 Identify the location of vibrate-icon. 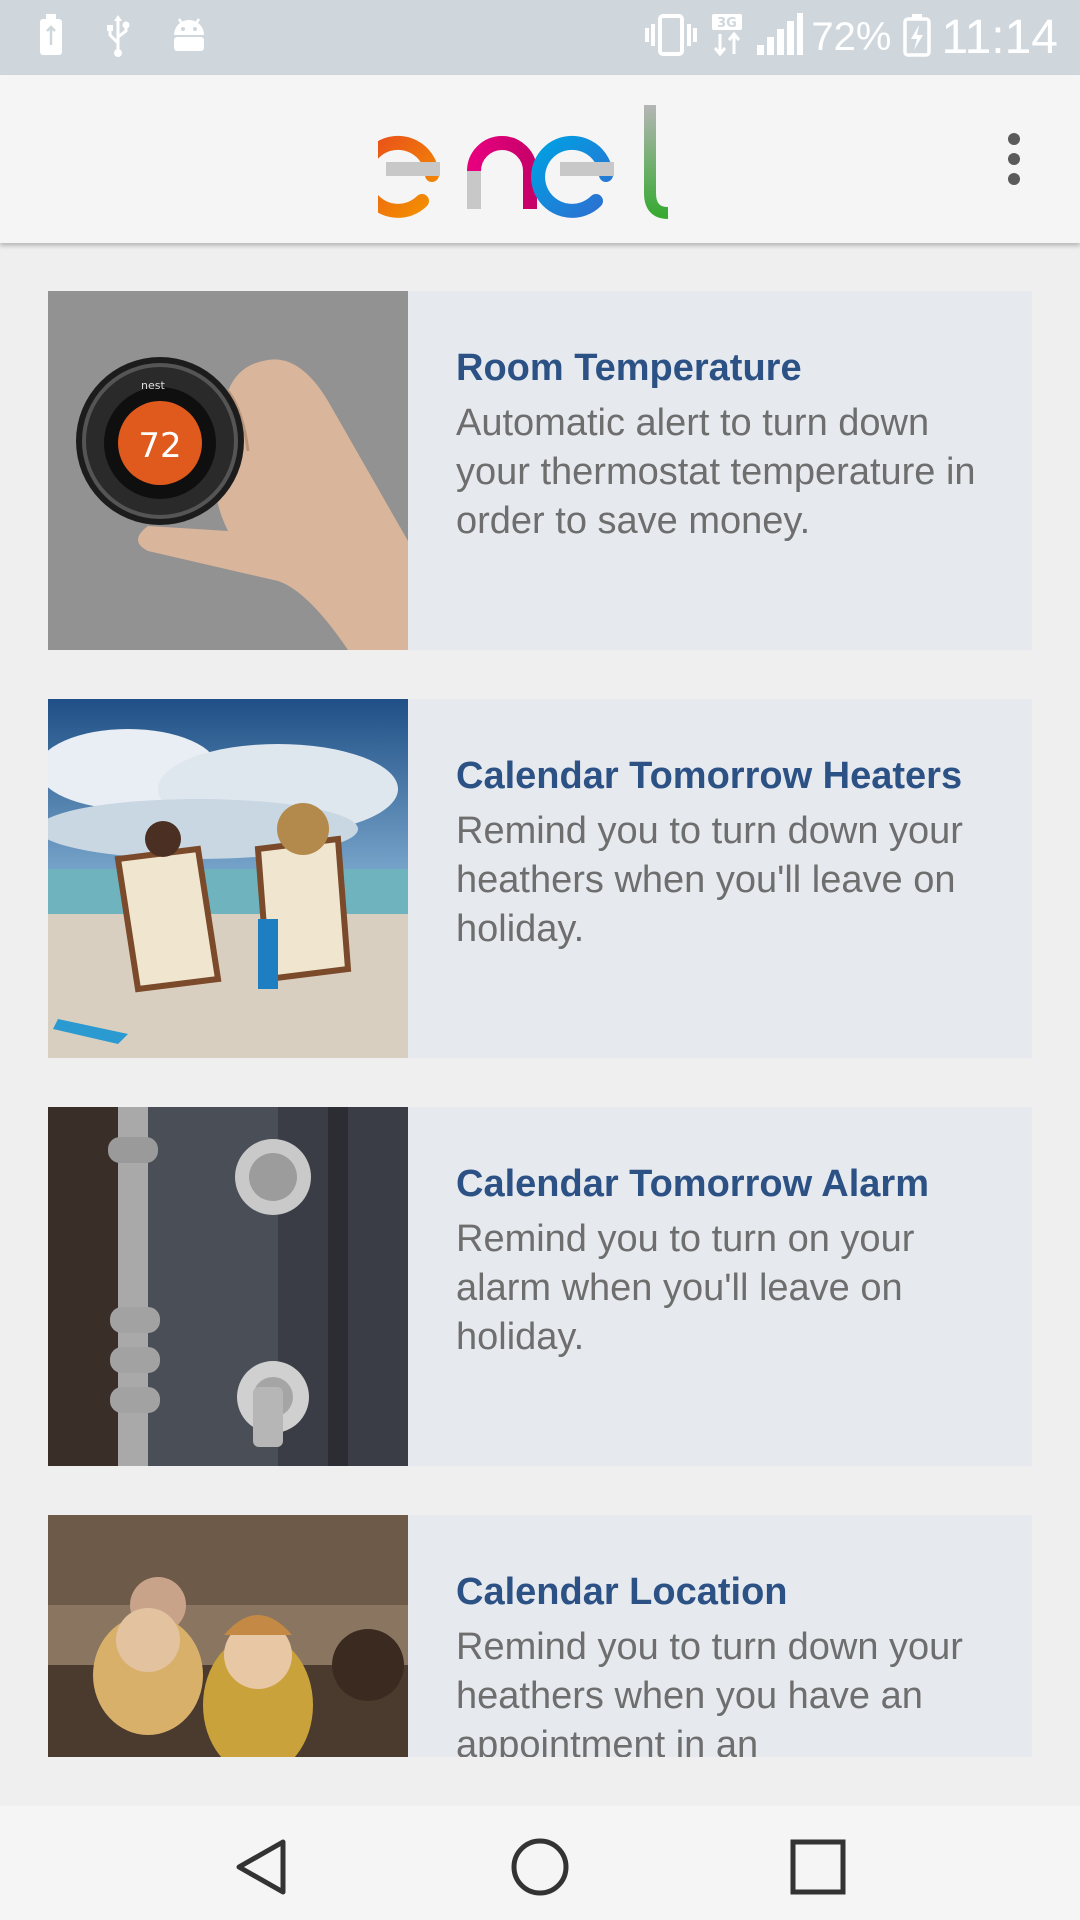
(671, 37).